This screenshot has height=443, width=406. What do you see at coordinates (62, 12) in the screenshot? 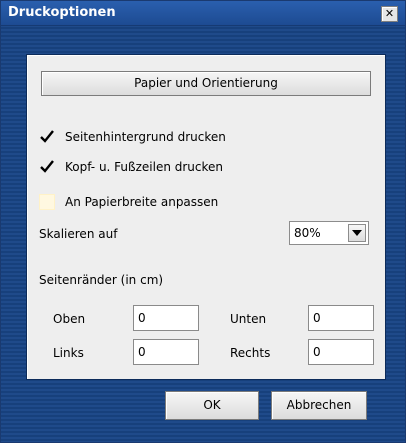
I see `dialog-title: Druckoptionen` at bounding box center [62, 12].